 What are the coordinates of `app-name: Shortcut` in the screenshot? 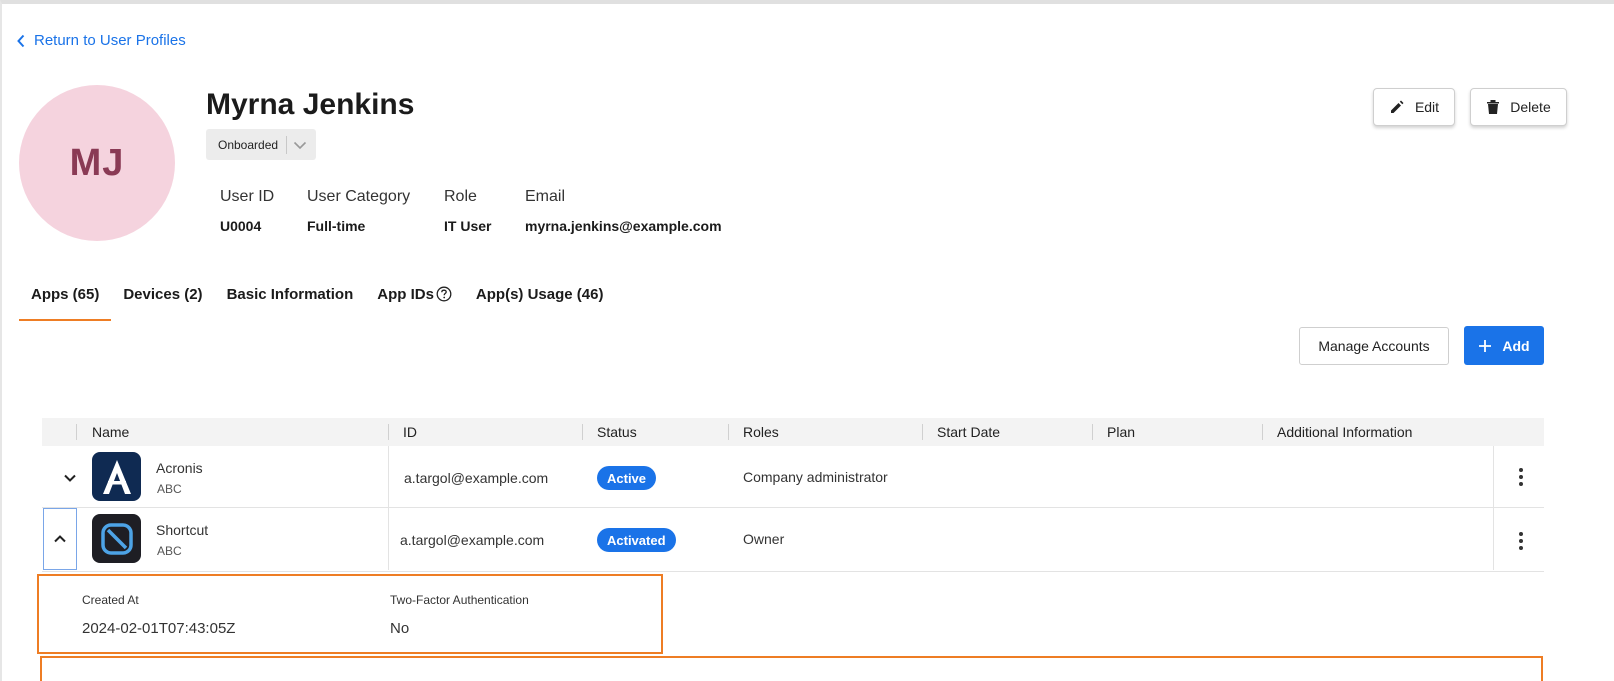 It's located at (182, 530).